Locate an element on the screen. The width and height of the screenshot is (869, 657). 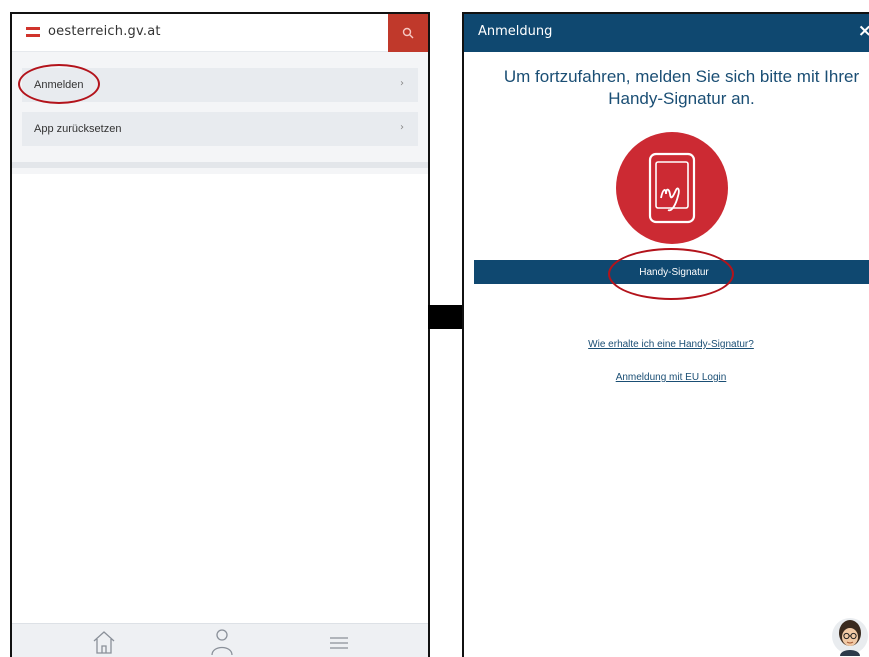
divider is located at coordinates (220, 165).